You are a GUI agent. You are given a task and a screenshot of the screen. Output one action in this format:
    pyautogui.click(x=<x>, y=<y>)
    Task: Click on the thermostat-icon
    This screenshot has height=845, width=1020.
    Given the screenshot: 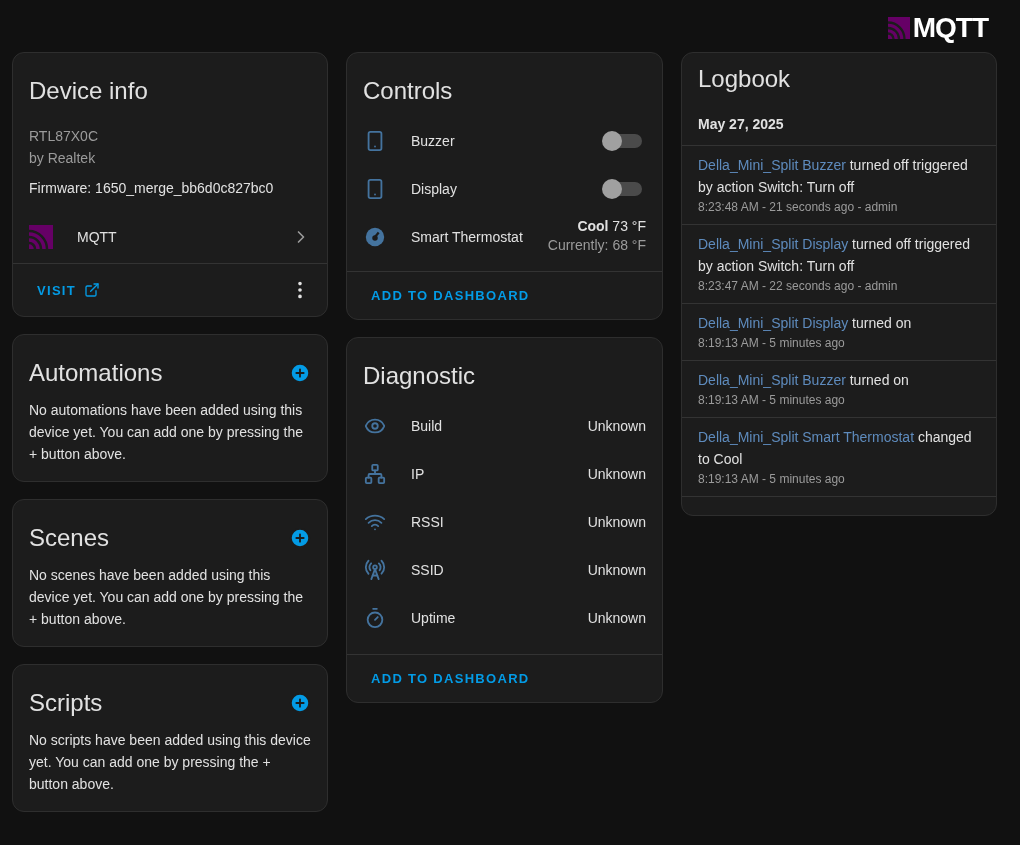 What is the action you would take?
    pyautogui.click(x=375, y=237)
    